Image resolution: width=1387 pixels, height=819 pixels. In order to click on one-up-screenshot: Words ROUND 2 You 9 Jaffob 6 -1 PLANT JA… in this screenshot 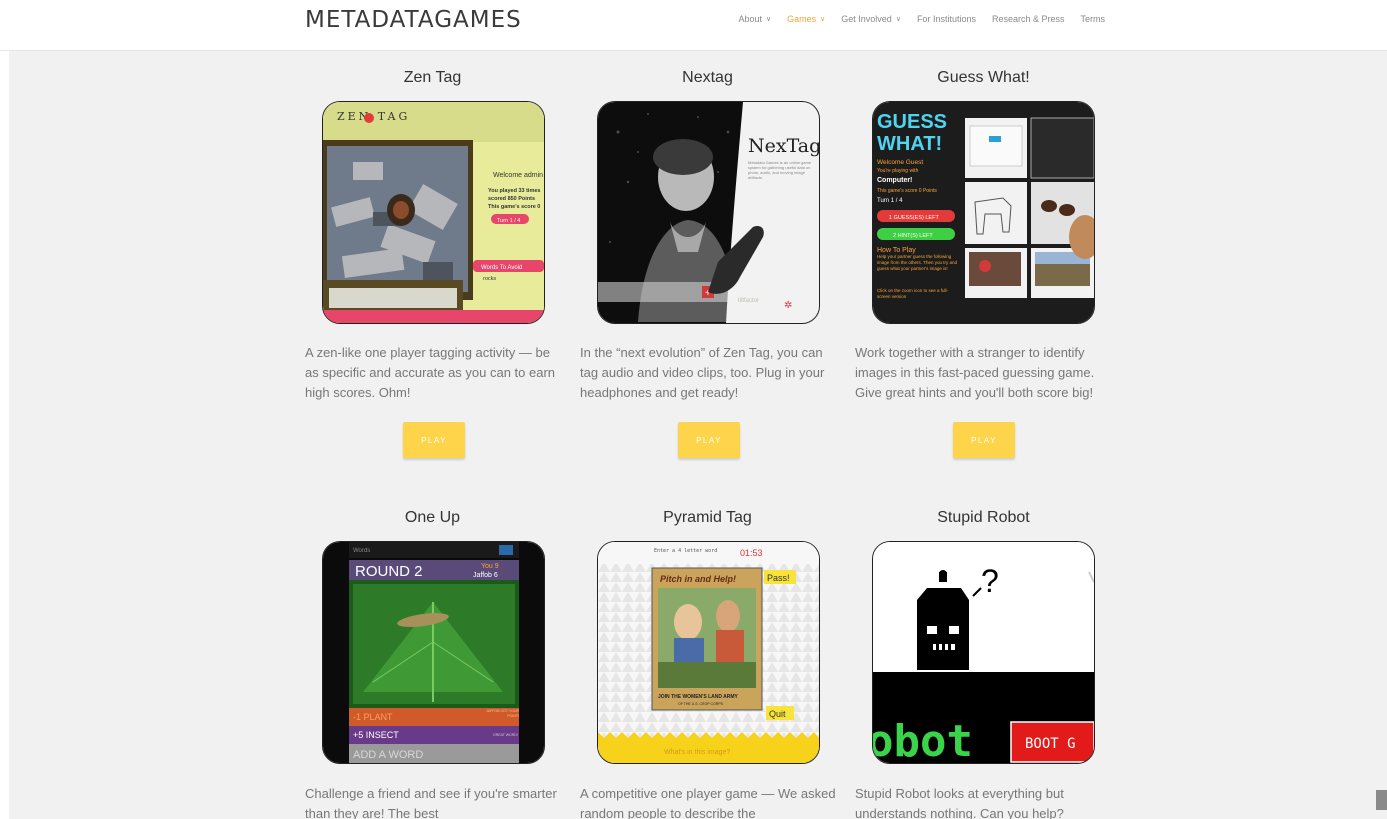, I will do `click(433, 652)`.